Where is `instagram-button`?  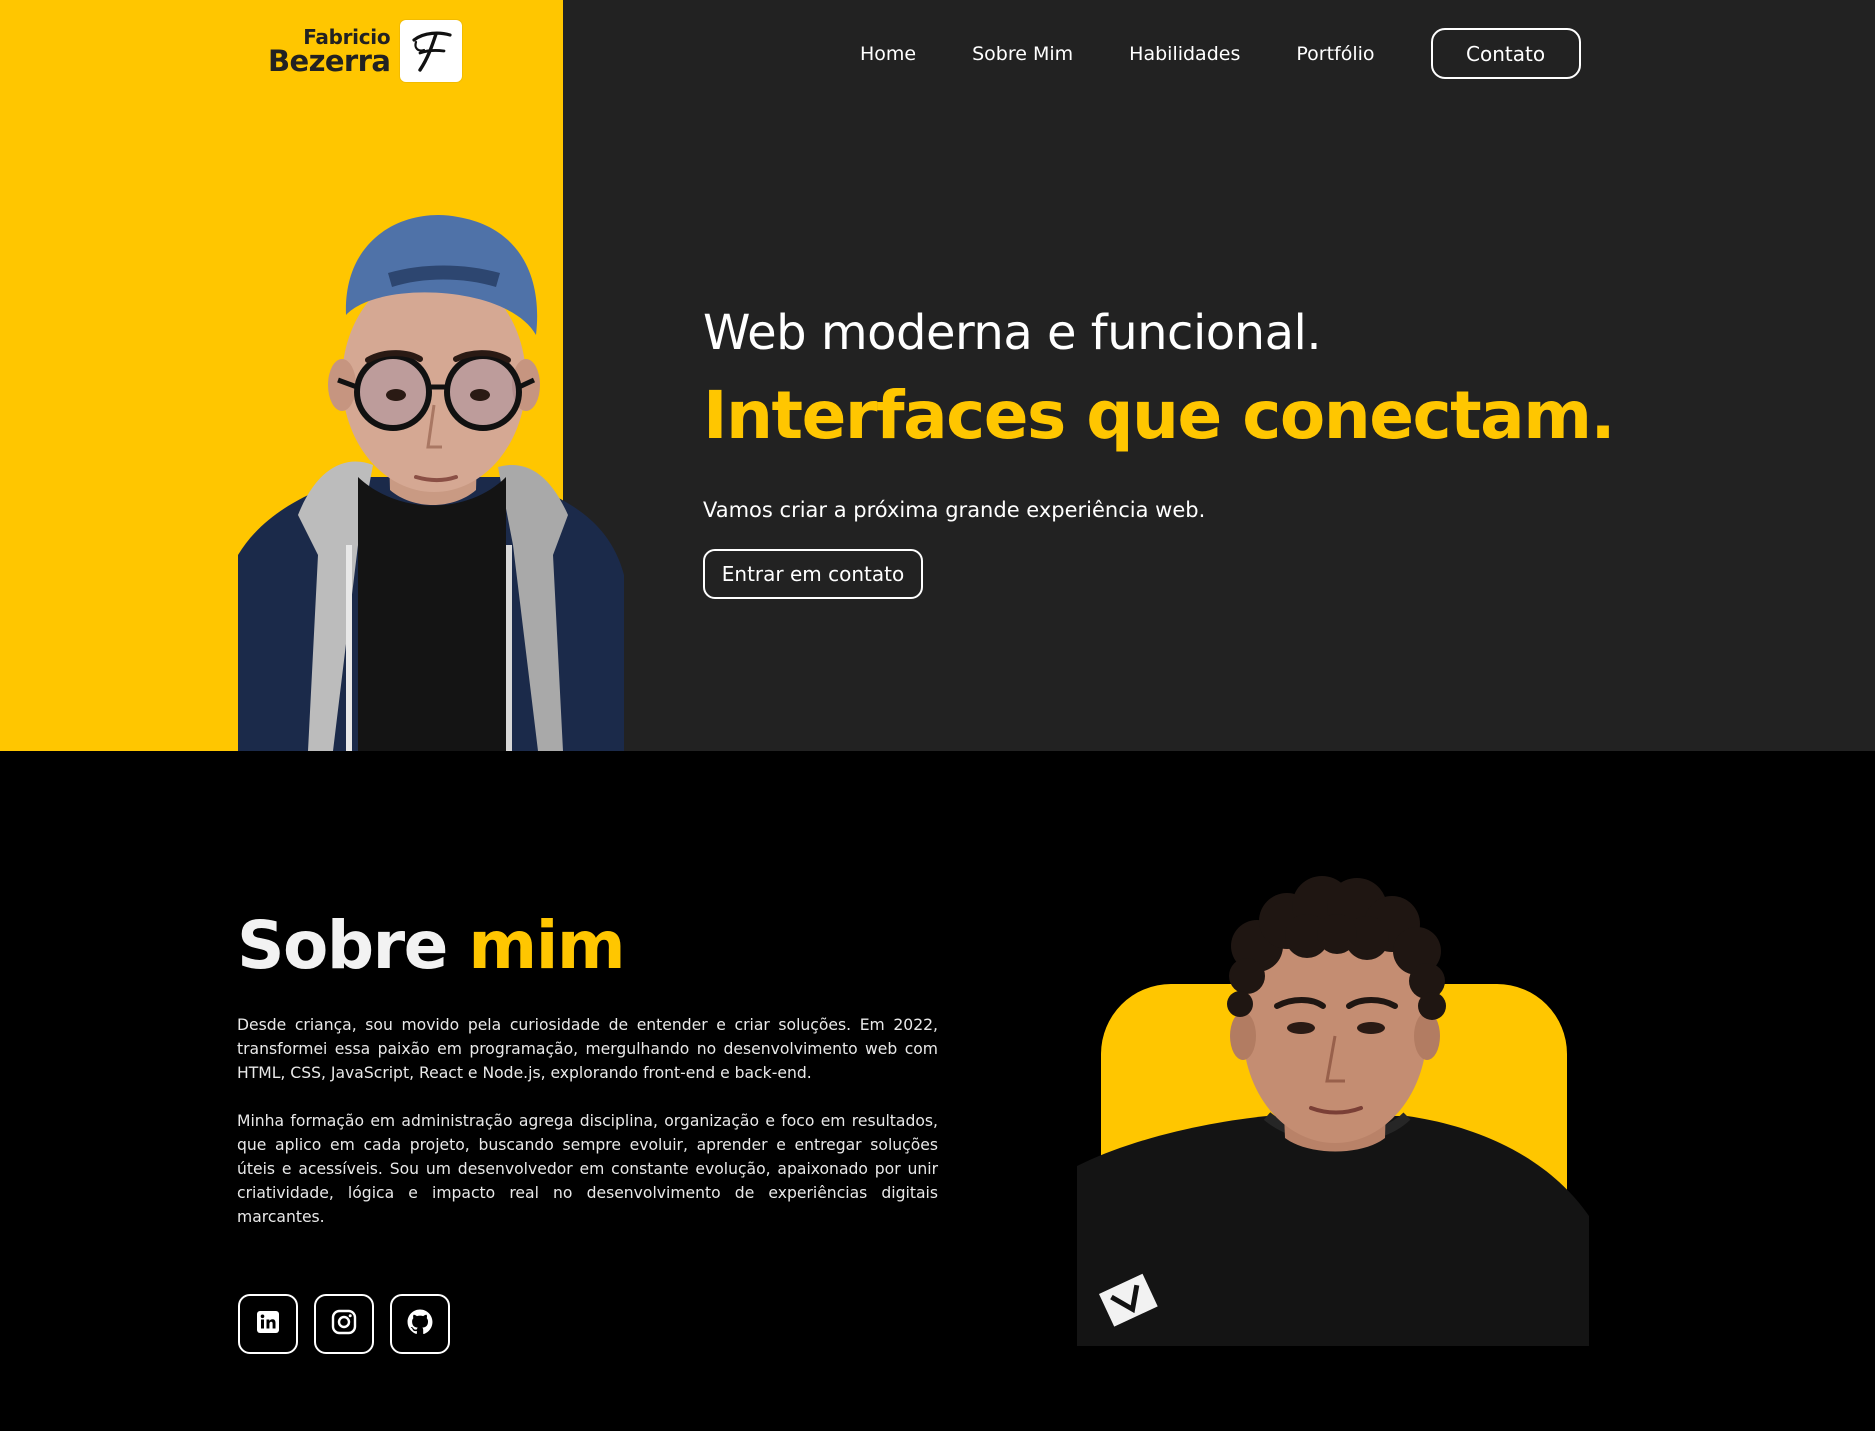
instagram-button is located at coordinates (344, 1324).